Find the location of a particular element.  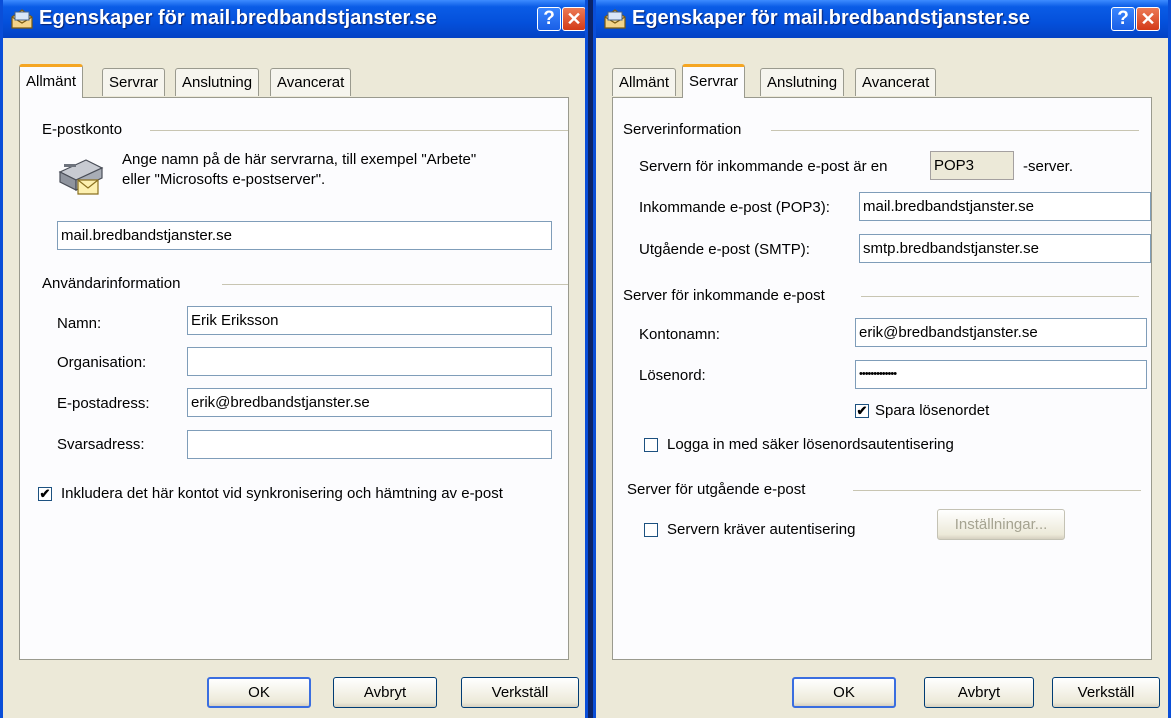

mail-account-group: E-postkonto is located at coordinates (305, 129).